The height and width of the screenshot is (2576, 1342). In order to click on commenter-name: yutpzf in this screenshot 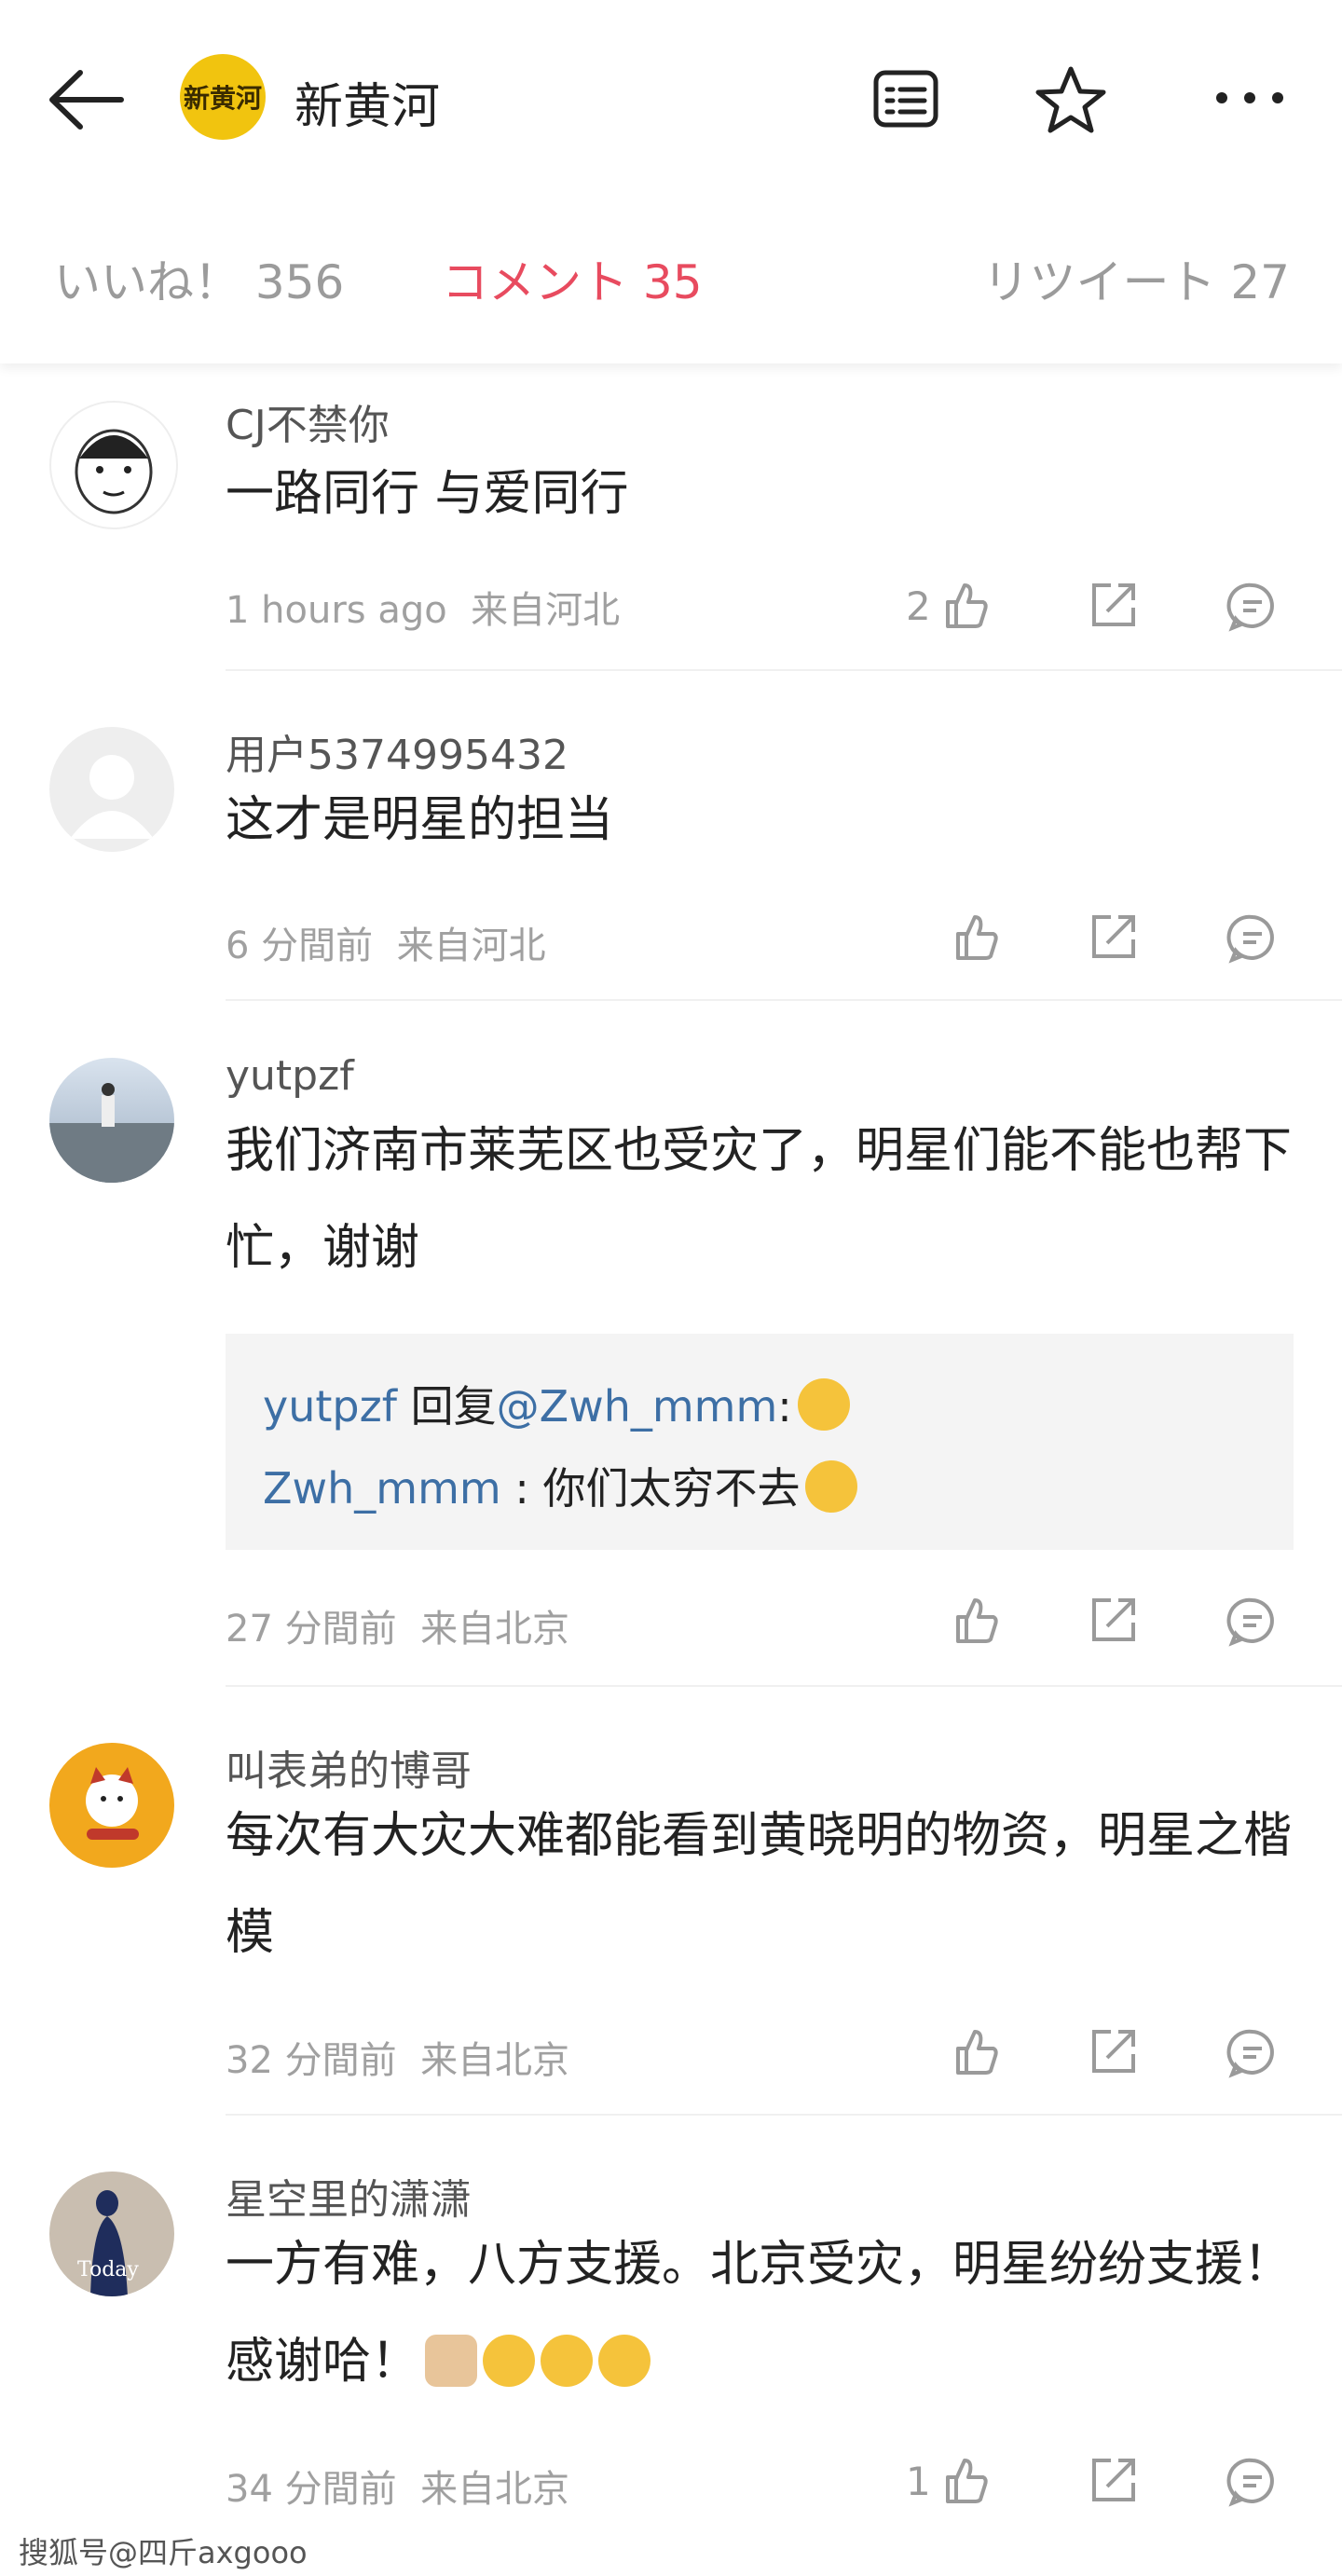, I will do `click(290, 1076)`.